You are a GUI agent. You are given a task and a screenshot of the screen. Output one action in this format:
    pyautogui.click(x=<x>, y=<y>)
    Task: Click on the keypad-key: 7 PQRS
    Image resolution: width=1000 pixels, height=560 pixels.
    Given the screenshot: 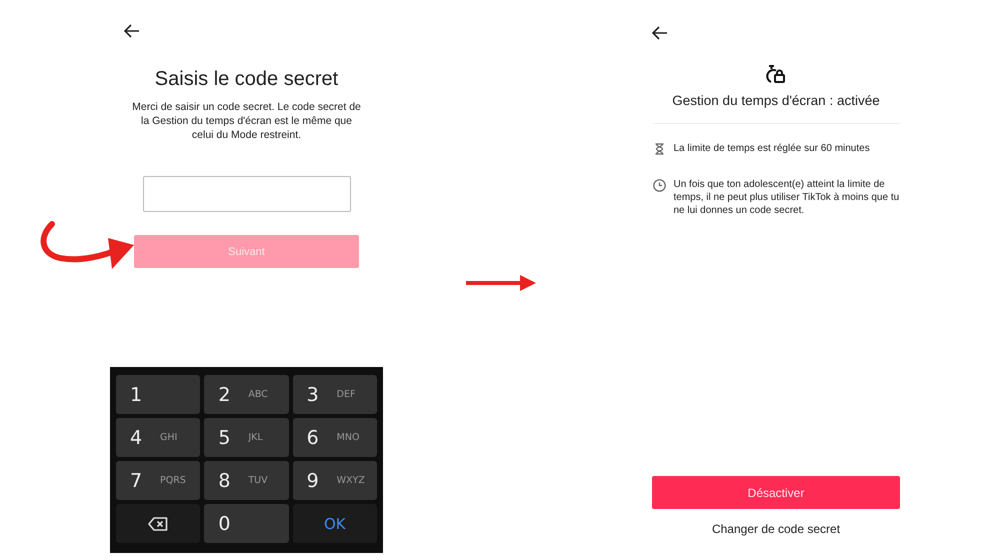 What is the action you would take?
    pyautogui.click(x=158, y=480)
    